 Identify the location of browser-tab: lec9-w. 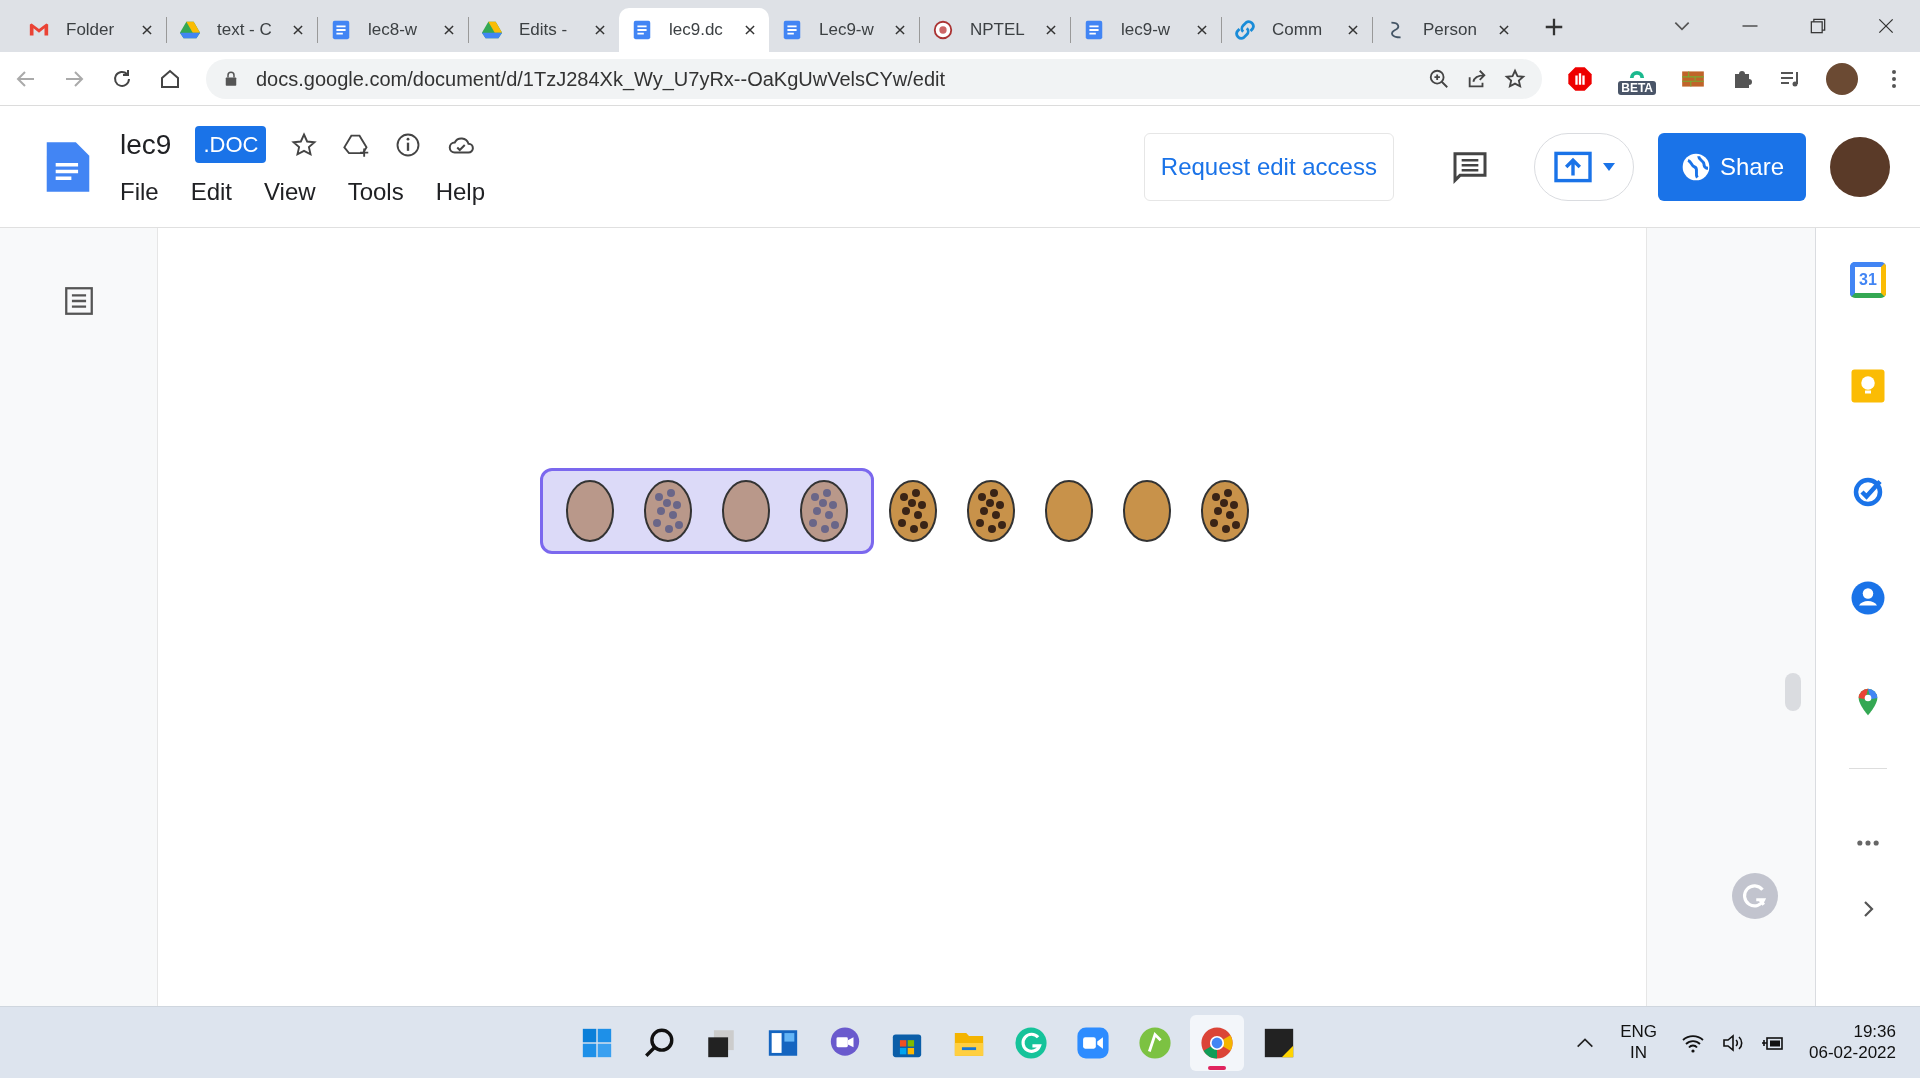
(1146, 30).